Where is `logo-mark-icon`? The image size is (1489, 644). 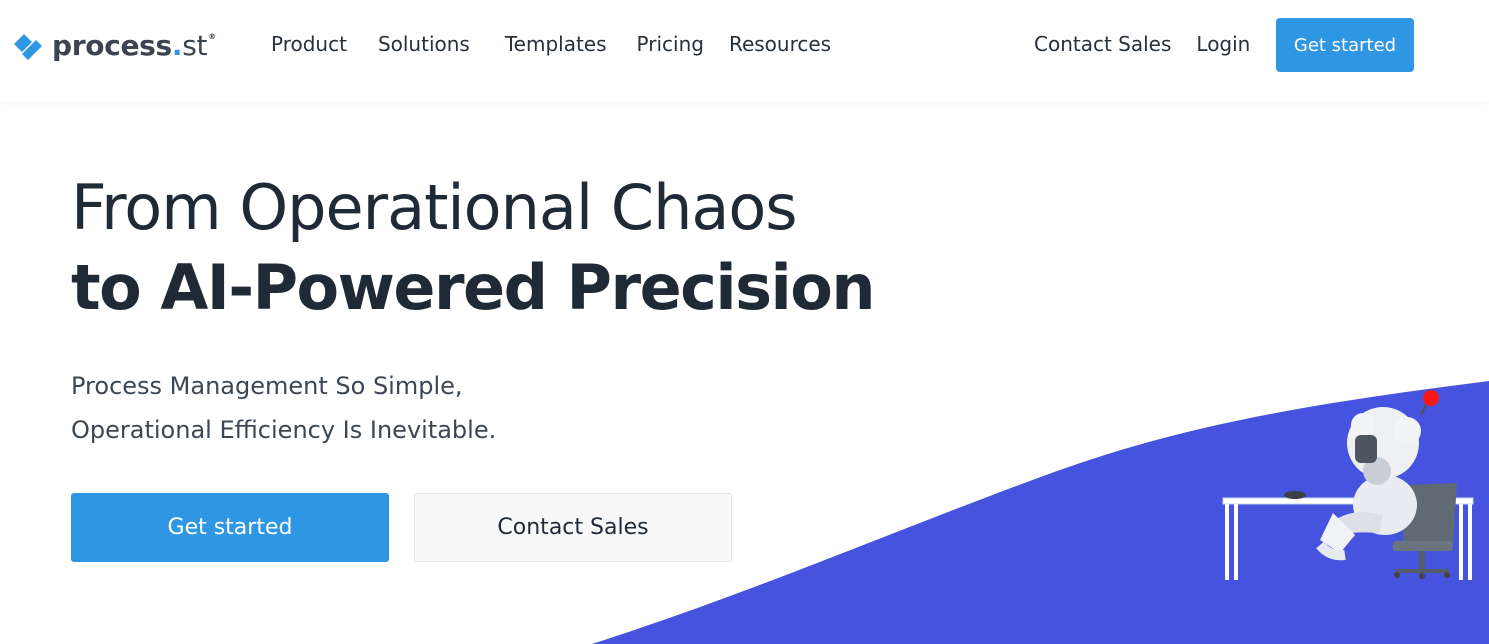
logo-mark-icon is located at coordinates (28, 47).